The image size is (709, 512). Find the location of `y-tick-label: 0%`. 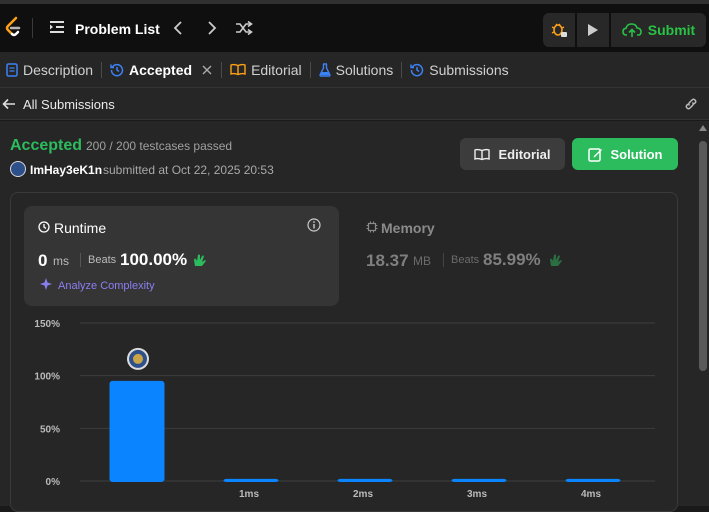

y-tick-label: 0% is located at coordinates (53, 482).